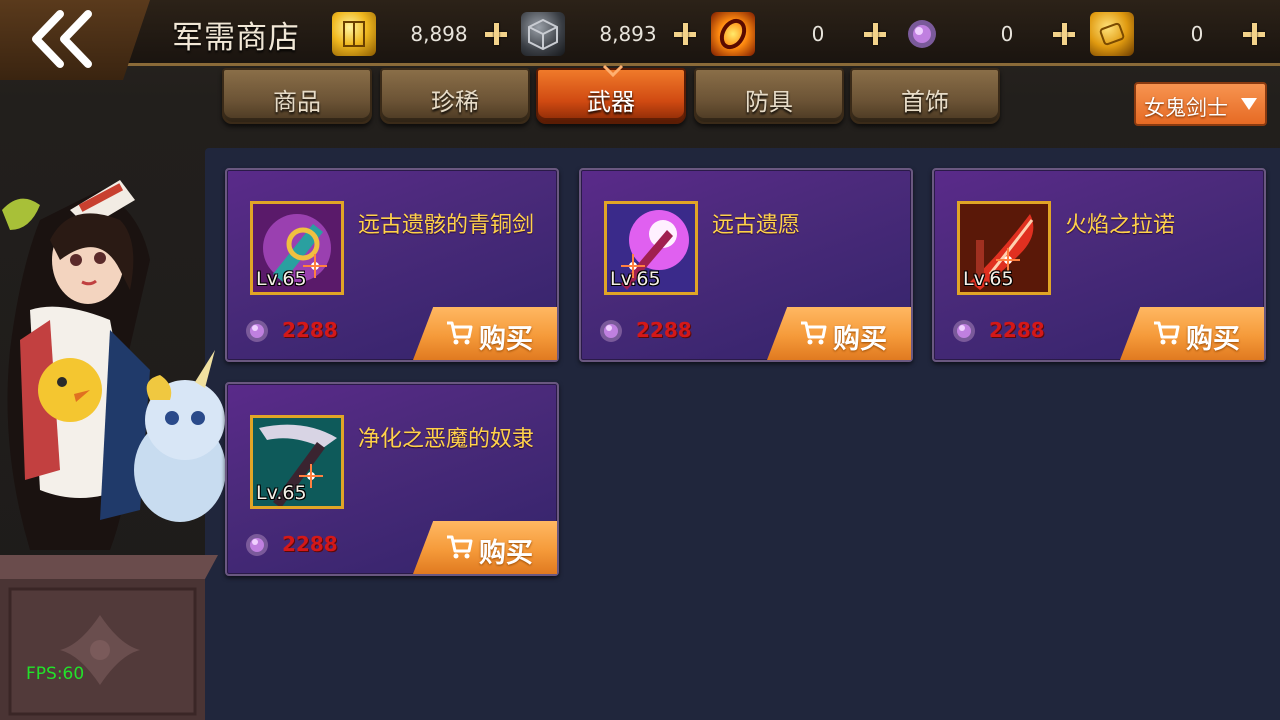 Image resolution: width=1280 pixels, height=720 pixels. Describe the element at coordinates (297, 102) in the screenshot. I see `tab-goods-label: 商品` at that location.